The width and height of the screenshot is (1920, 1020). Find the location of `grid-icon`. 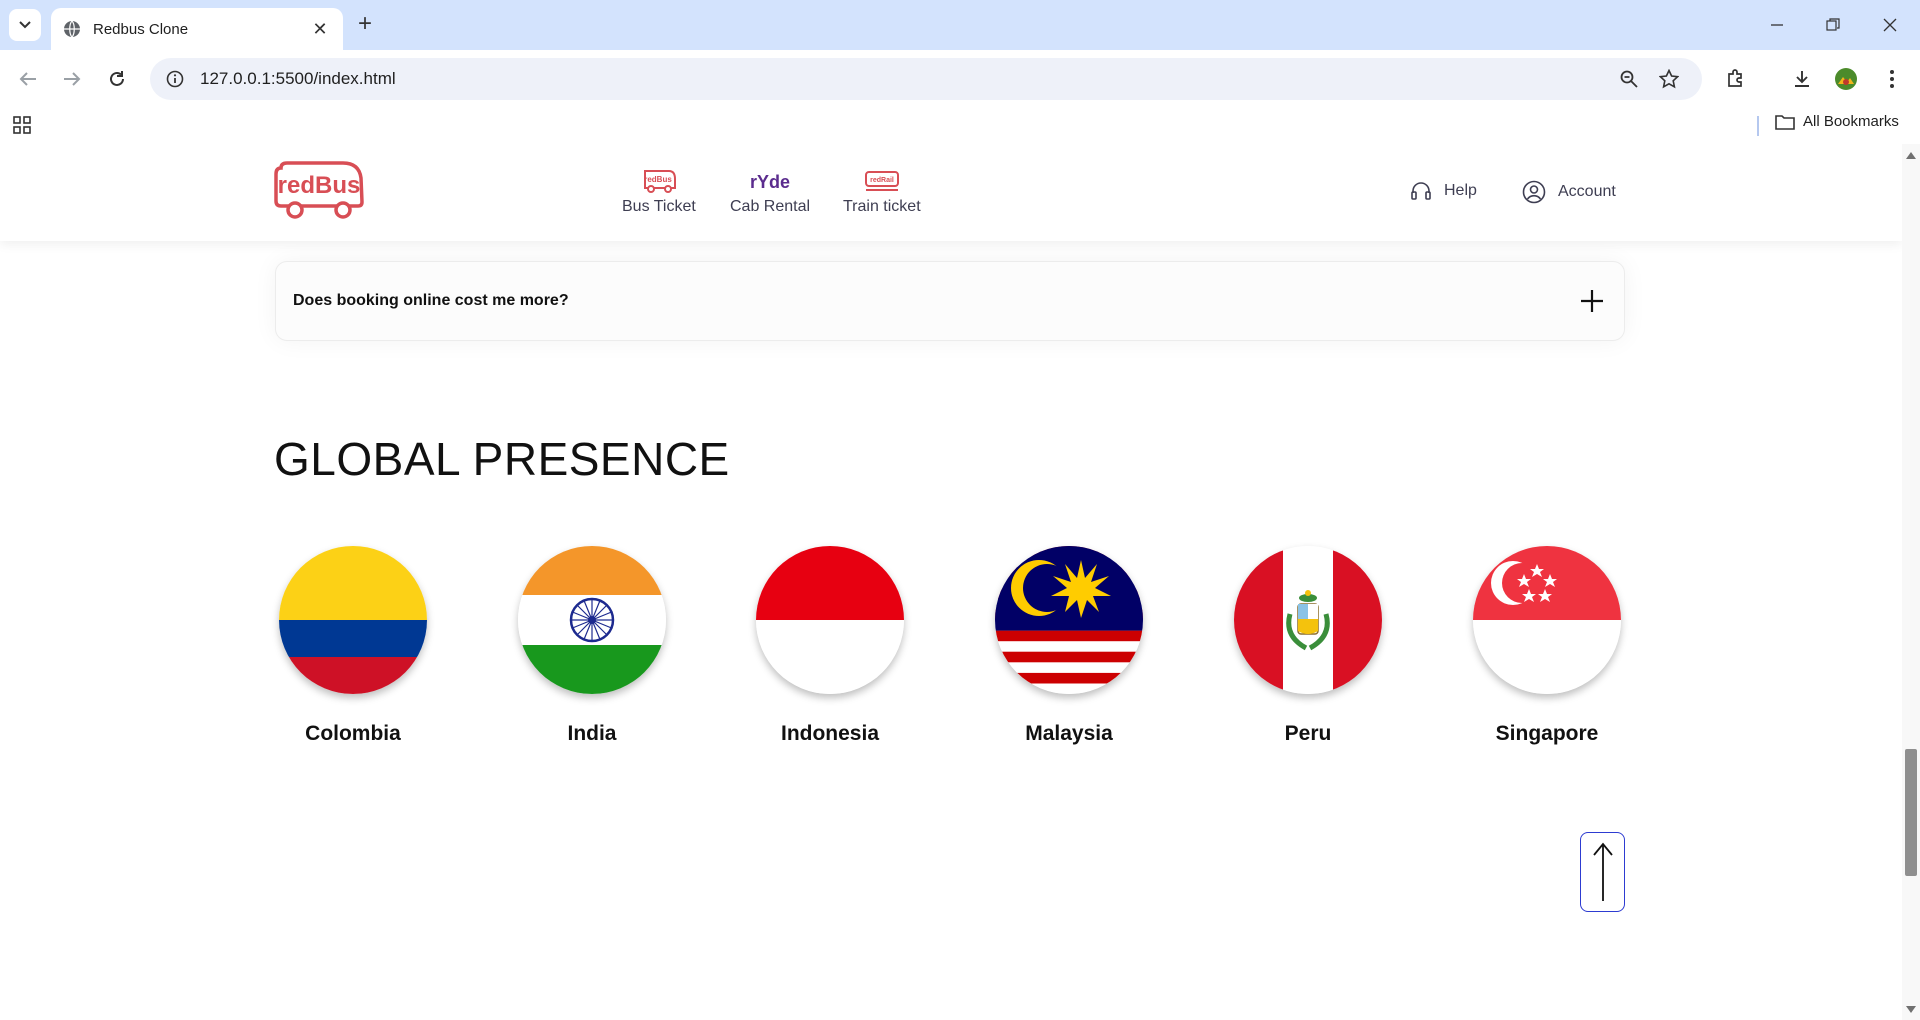

grid-icon is located at coordinates (22, 125).